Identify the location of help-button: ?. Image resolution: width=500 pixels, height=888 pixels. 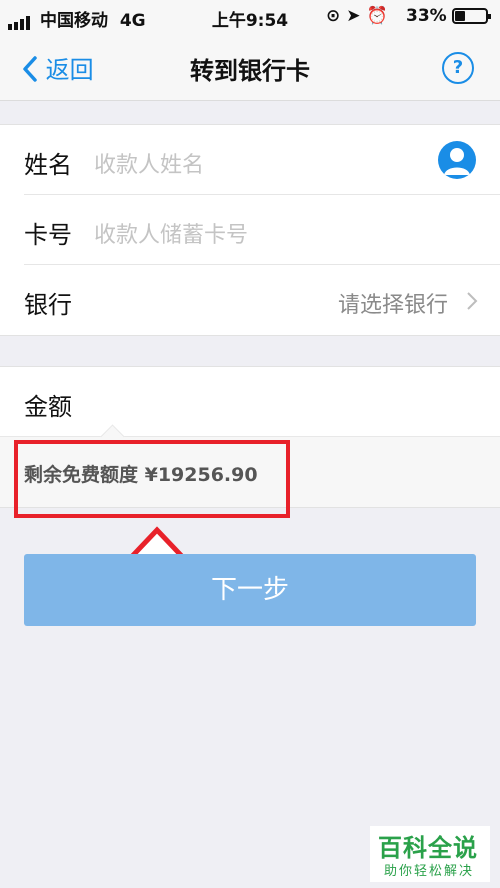
(458, 68).